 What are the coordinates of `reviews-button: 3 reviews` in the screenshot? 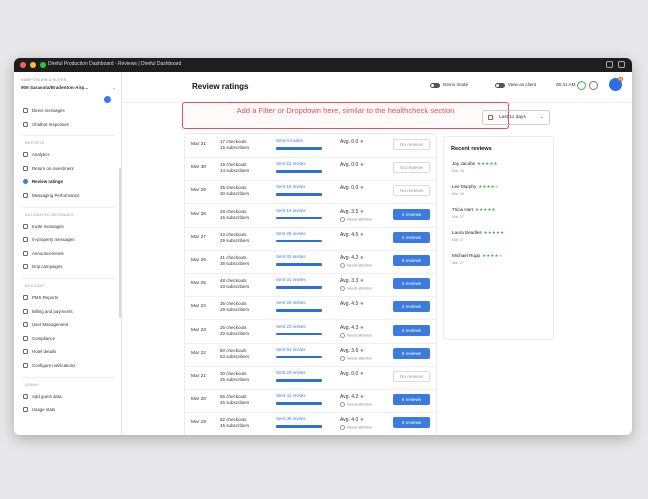 It's located at (411, 284).